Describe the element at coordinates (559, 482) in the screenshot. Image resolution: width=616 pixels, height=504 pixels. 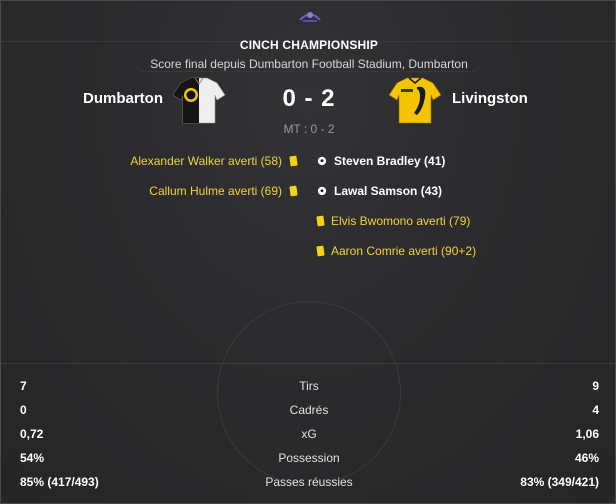
I see `away-stat-value: 83% (349/421)` at that location.